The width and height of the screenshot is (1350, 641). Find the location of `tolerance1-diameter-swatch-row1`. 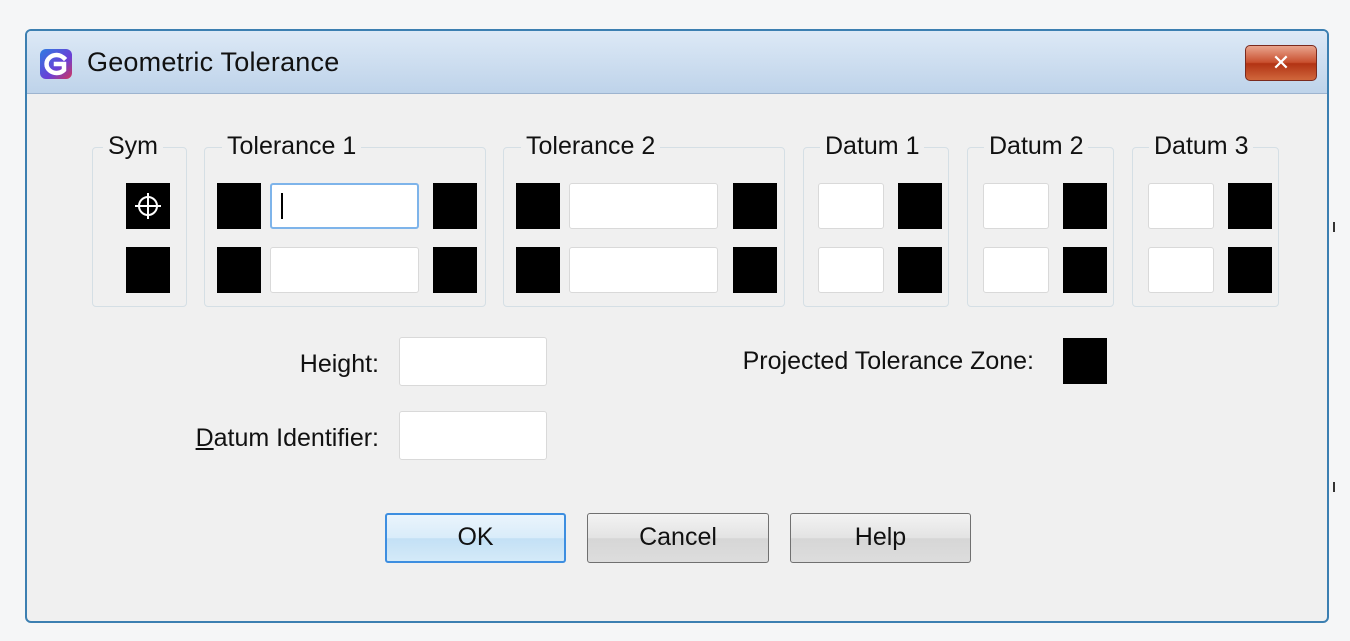

tolerance1-diameter-swatch-row1 is located at coordinates (239, 206).